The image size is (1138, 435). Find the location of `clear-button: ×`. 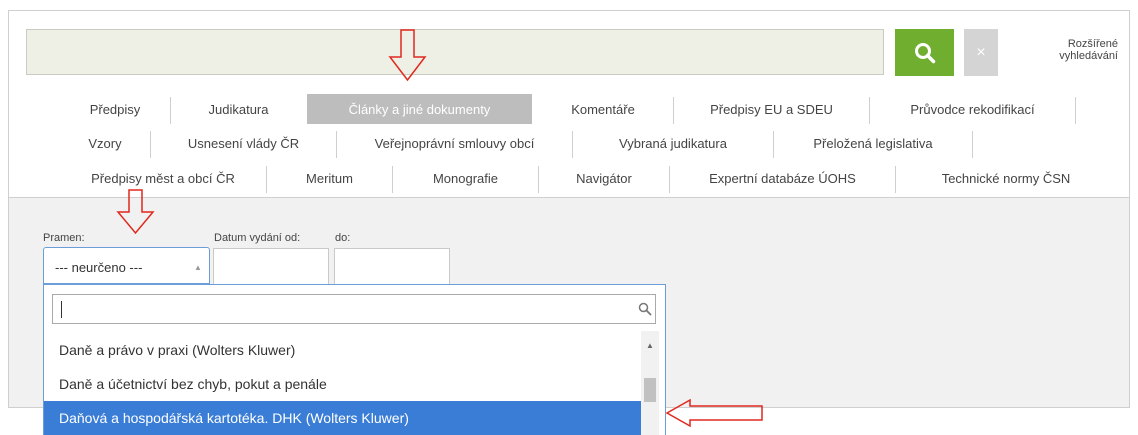

clear-button: × is located at coordinates (981, 52).